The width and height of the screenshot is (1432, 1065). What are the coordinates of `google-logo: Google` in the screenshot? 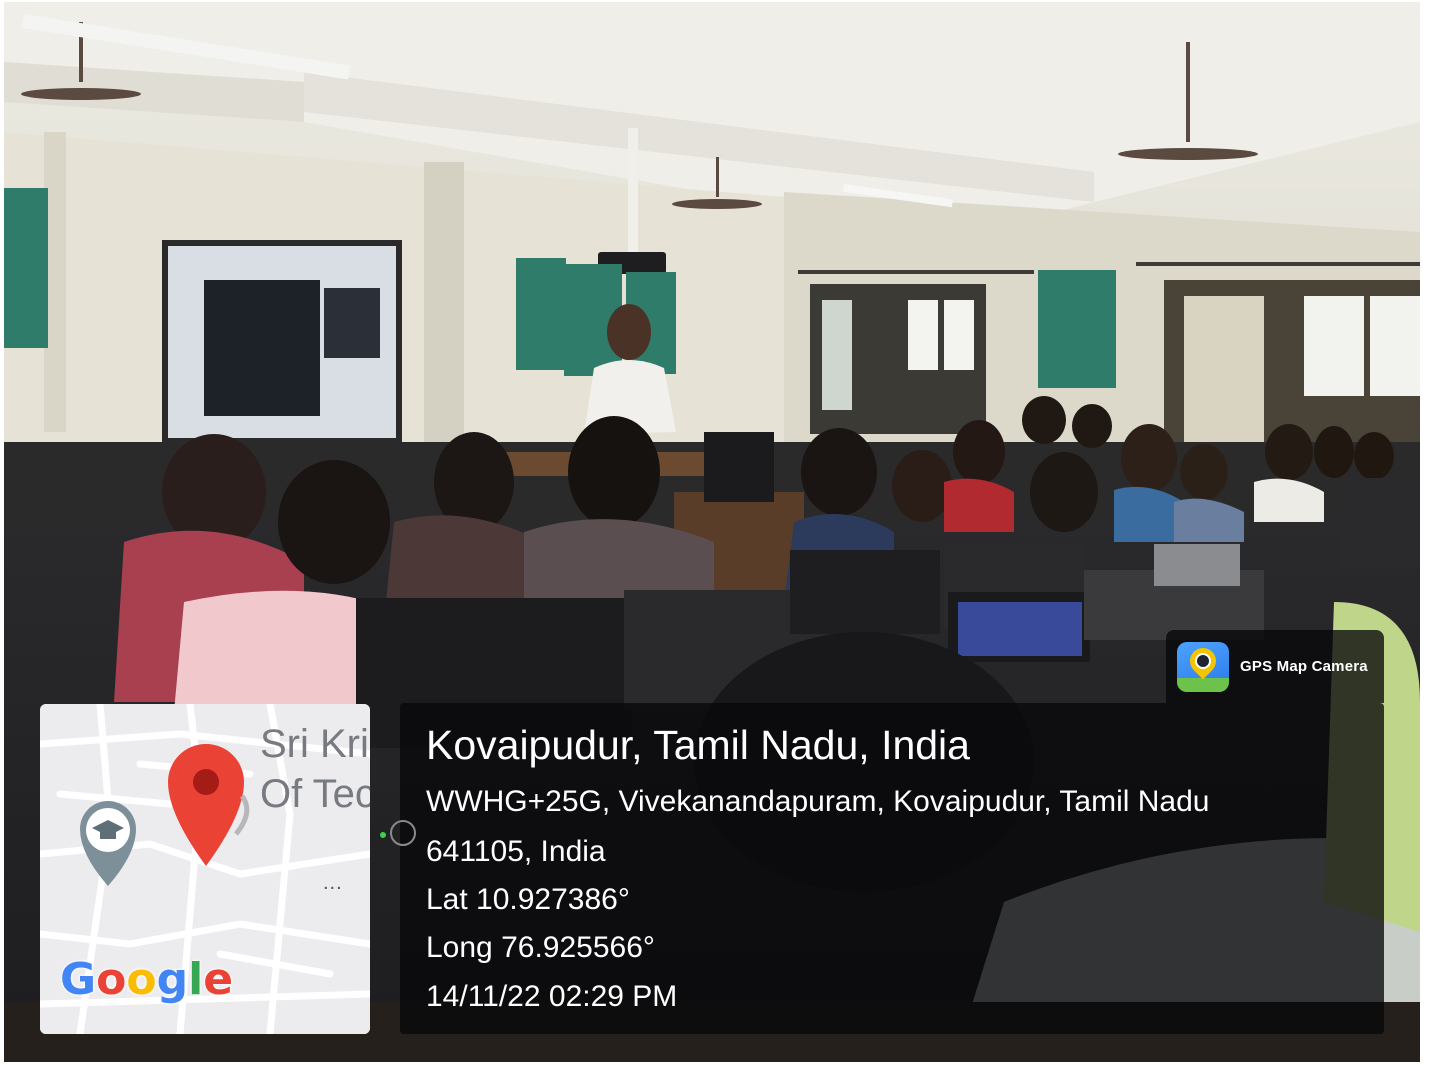 It's located at (146, 979).